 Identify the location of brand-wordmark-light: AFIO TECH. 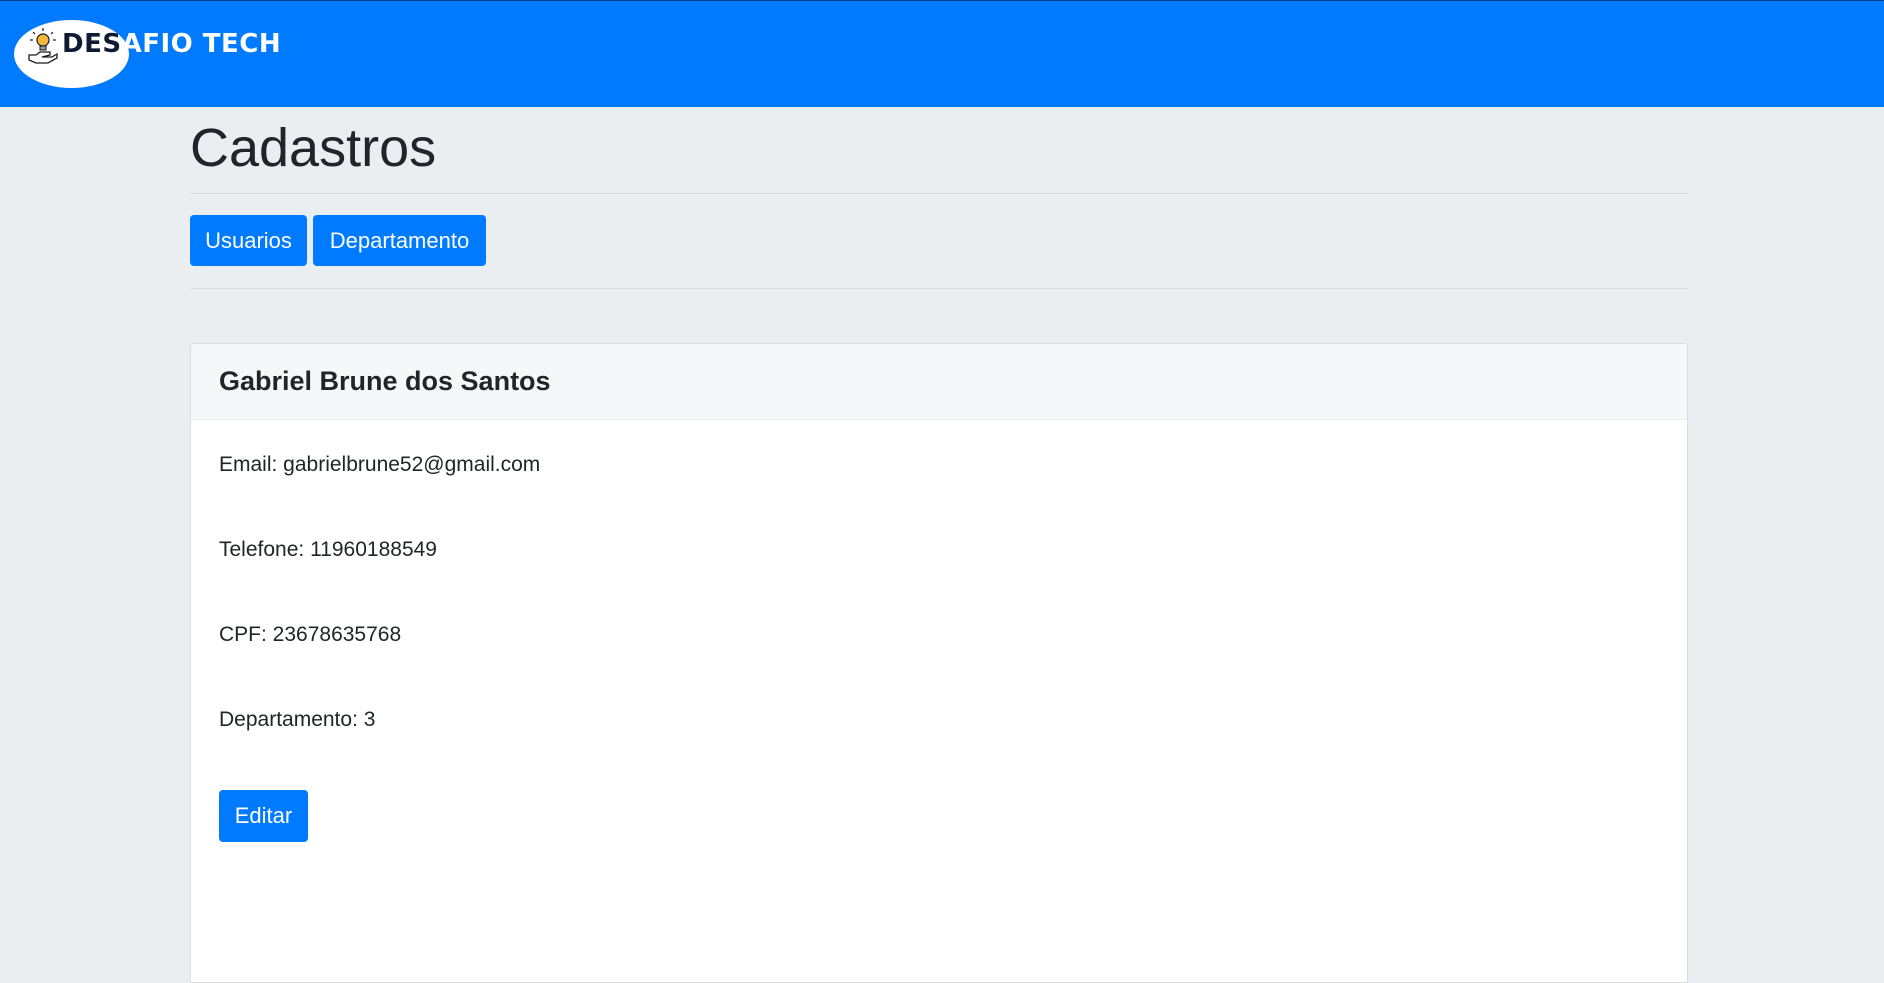
(201, 44).